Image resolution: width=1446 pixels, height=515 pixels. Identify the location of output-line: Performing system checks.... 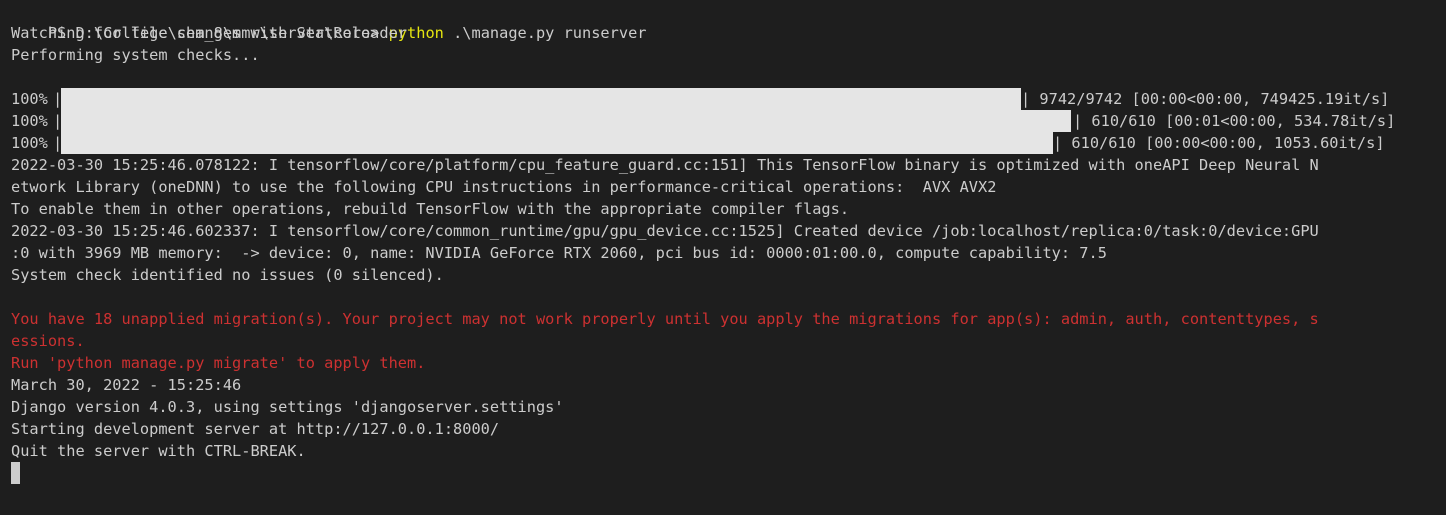
(135, 55).